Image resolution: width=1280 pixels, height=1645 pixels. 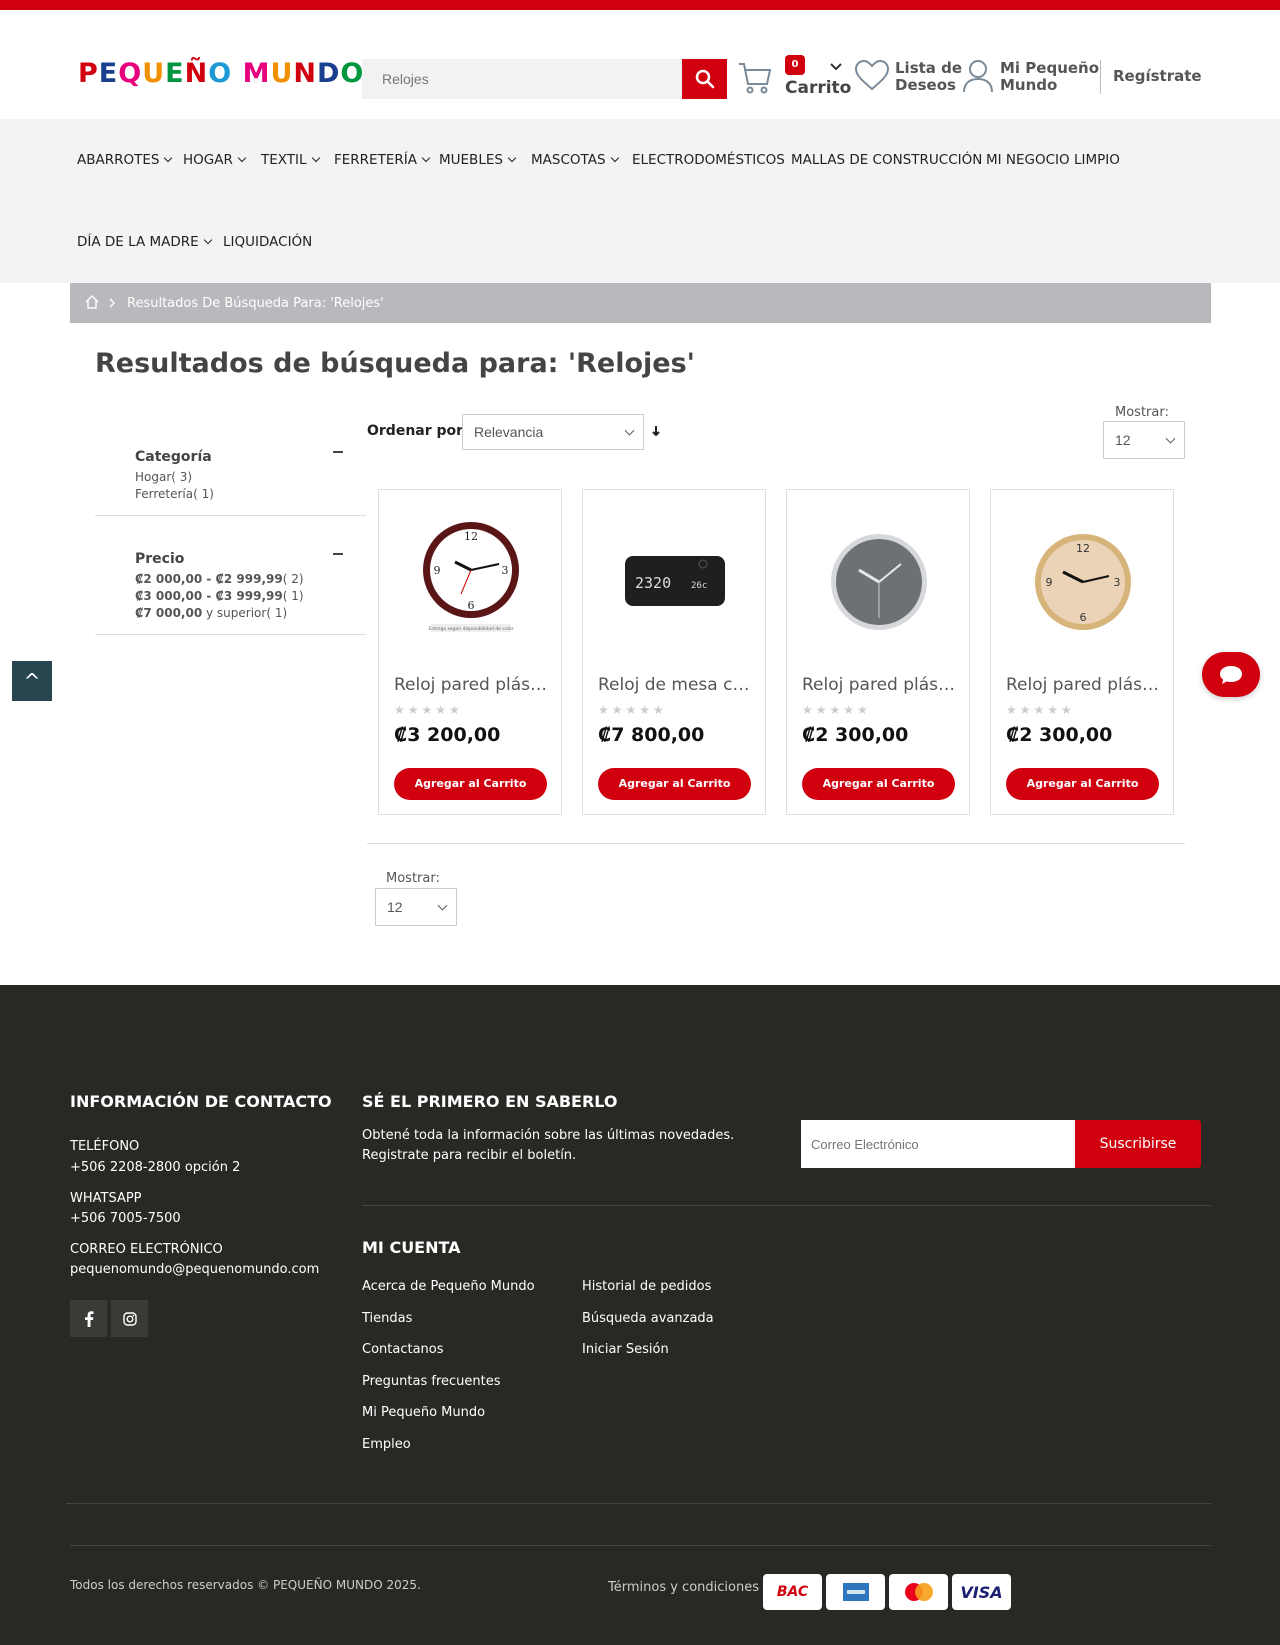 I want to click on svg-text: 3, so click(x=1117, y=582).